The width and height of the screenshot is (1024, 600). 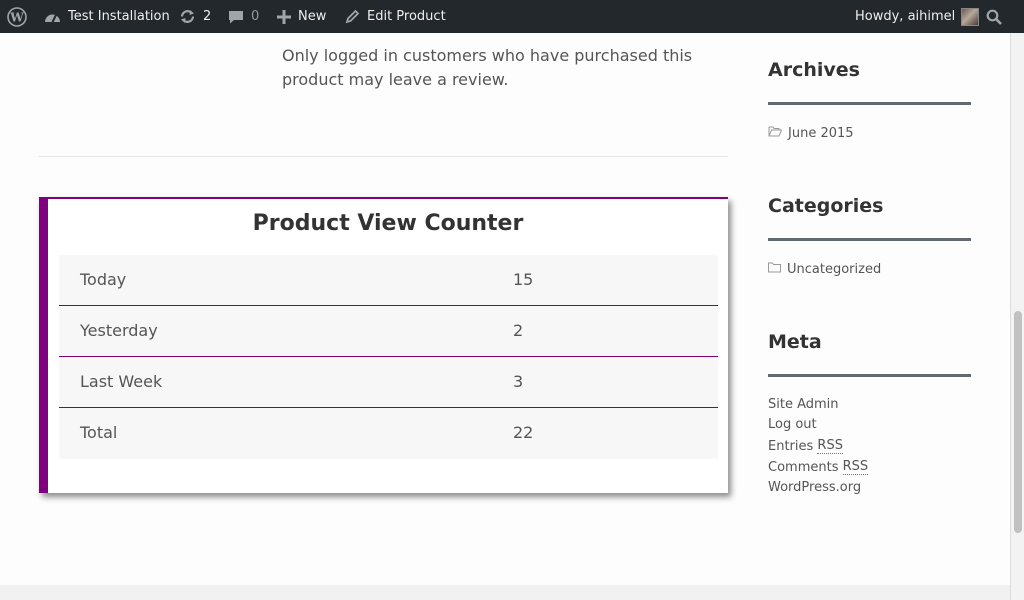 I want to click on category-link-uncategorized: Uncategorized, so click(x=824, y=269).